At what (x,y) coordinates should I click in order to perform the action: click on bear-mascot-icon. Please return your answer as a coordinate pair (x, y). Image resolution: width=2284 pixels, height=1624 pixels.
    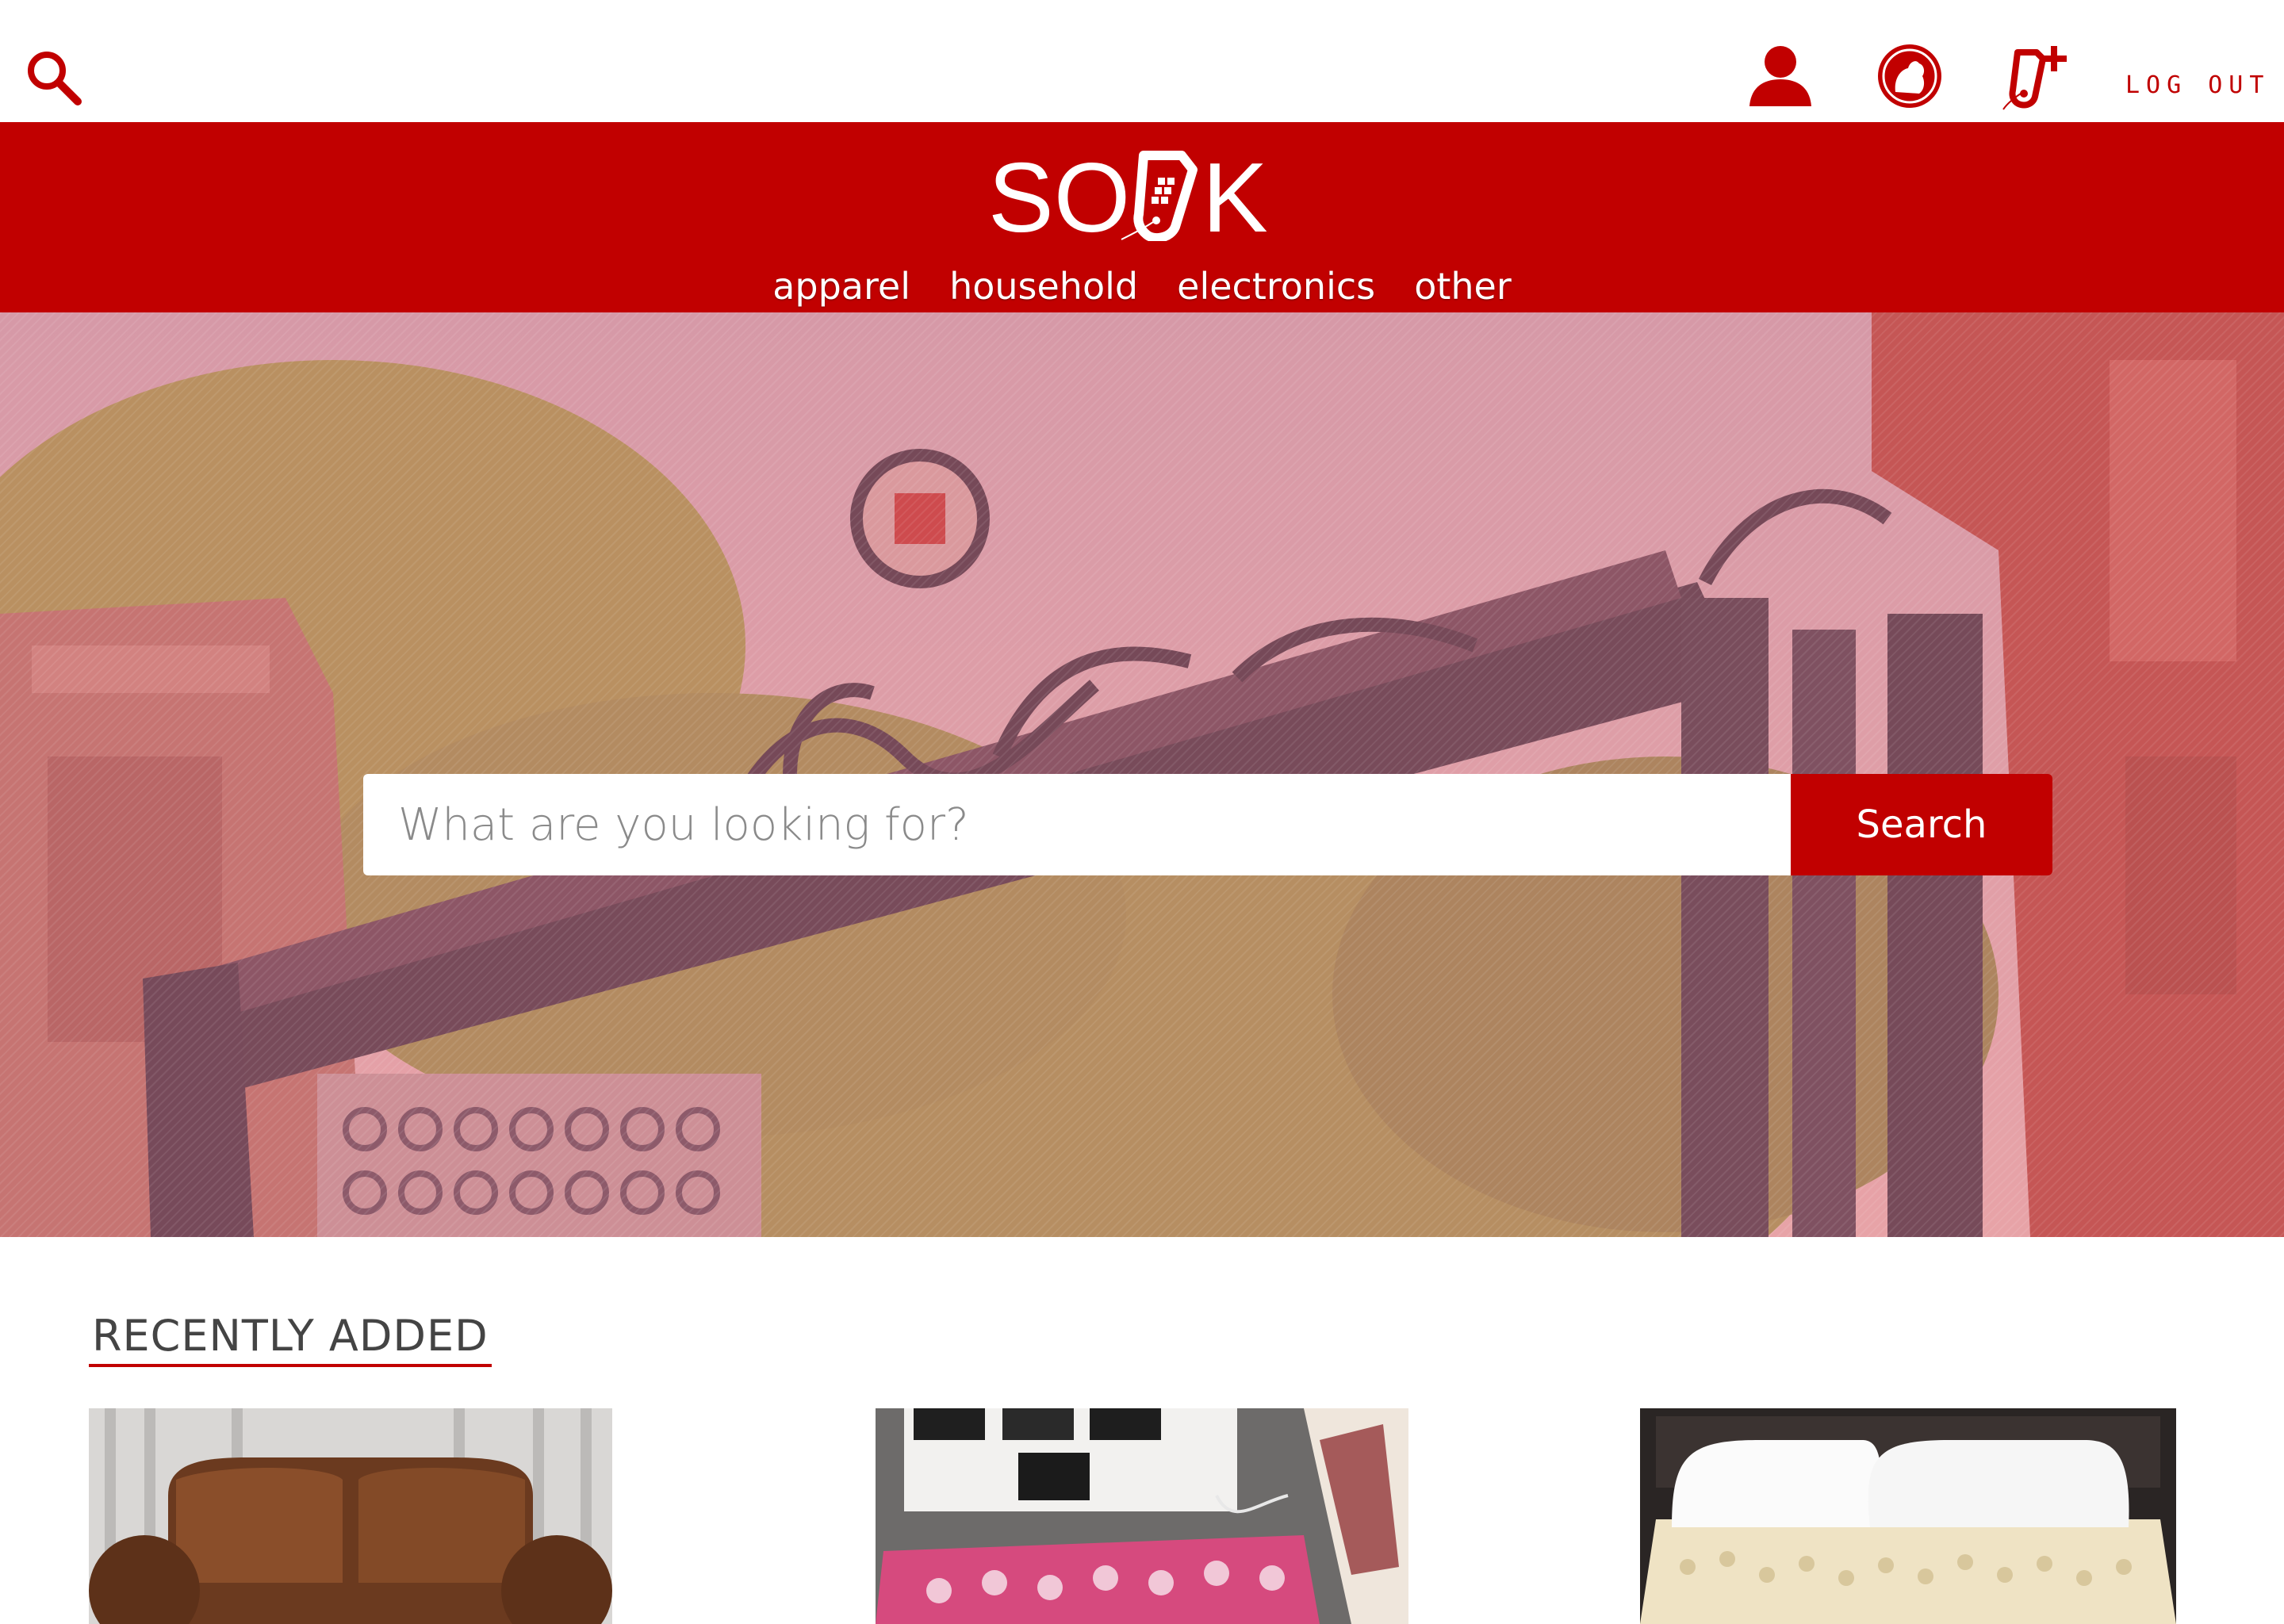
    Looking at the image, I should click on (1909, 76).